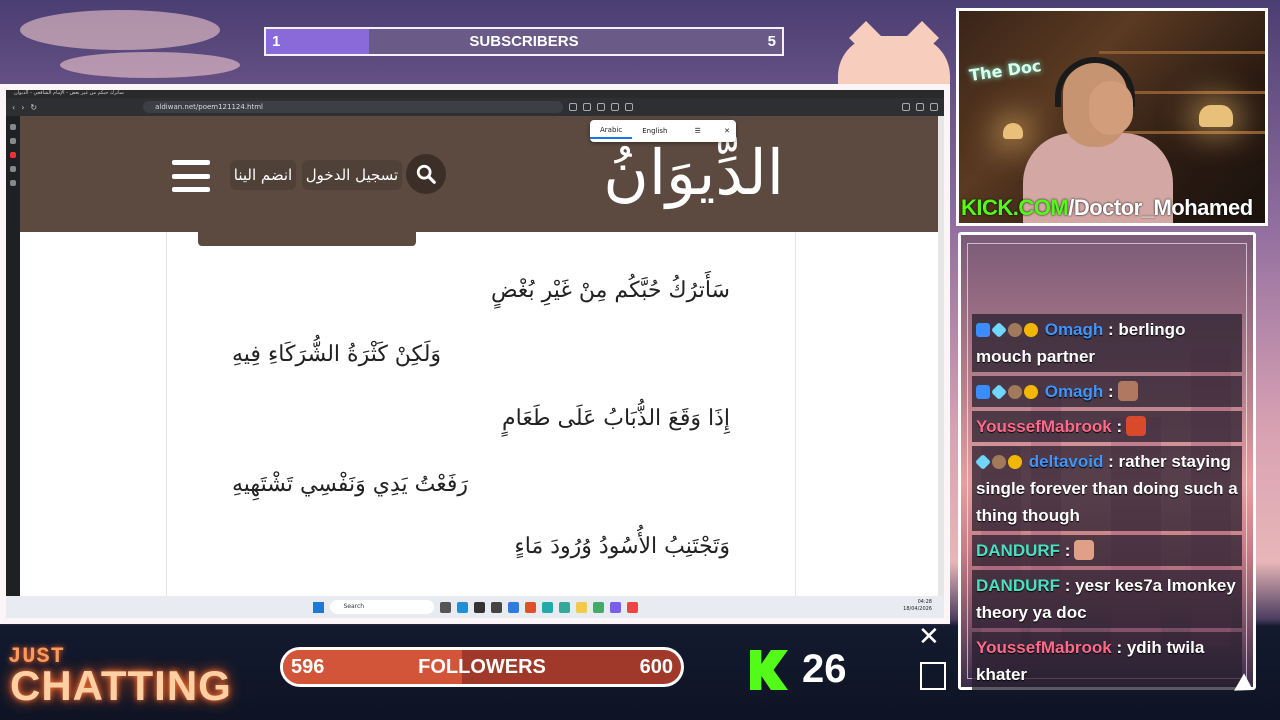 Image resolution: width=1280 pixels, height=720 pixels. I want to click on menu-icon: ☰, so click(698, 131).